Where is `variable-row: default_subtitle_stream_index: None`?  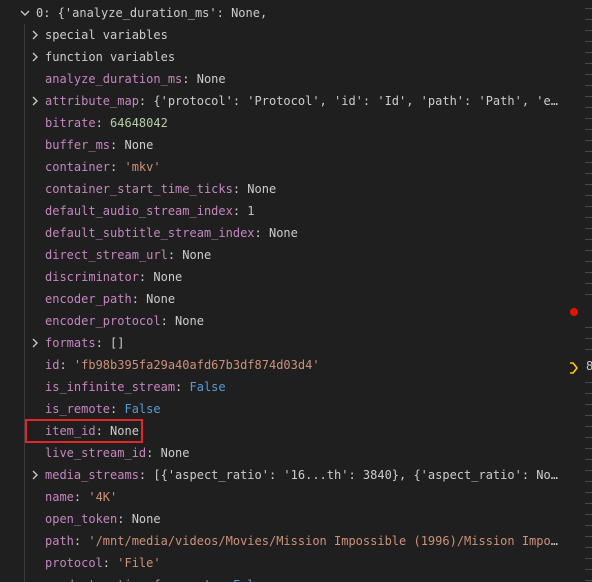
variable-row: default_subtitle_stream_index: None is located at coordinates (283, 233).